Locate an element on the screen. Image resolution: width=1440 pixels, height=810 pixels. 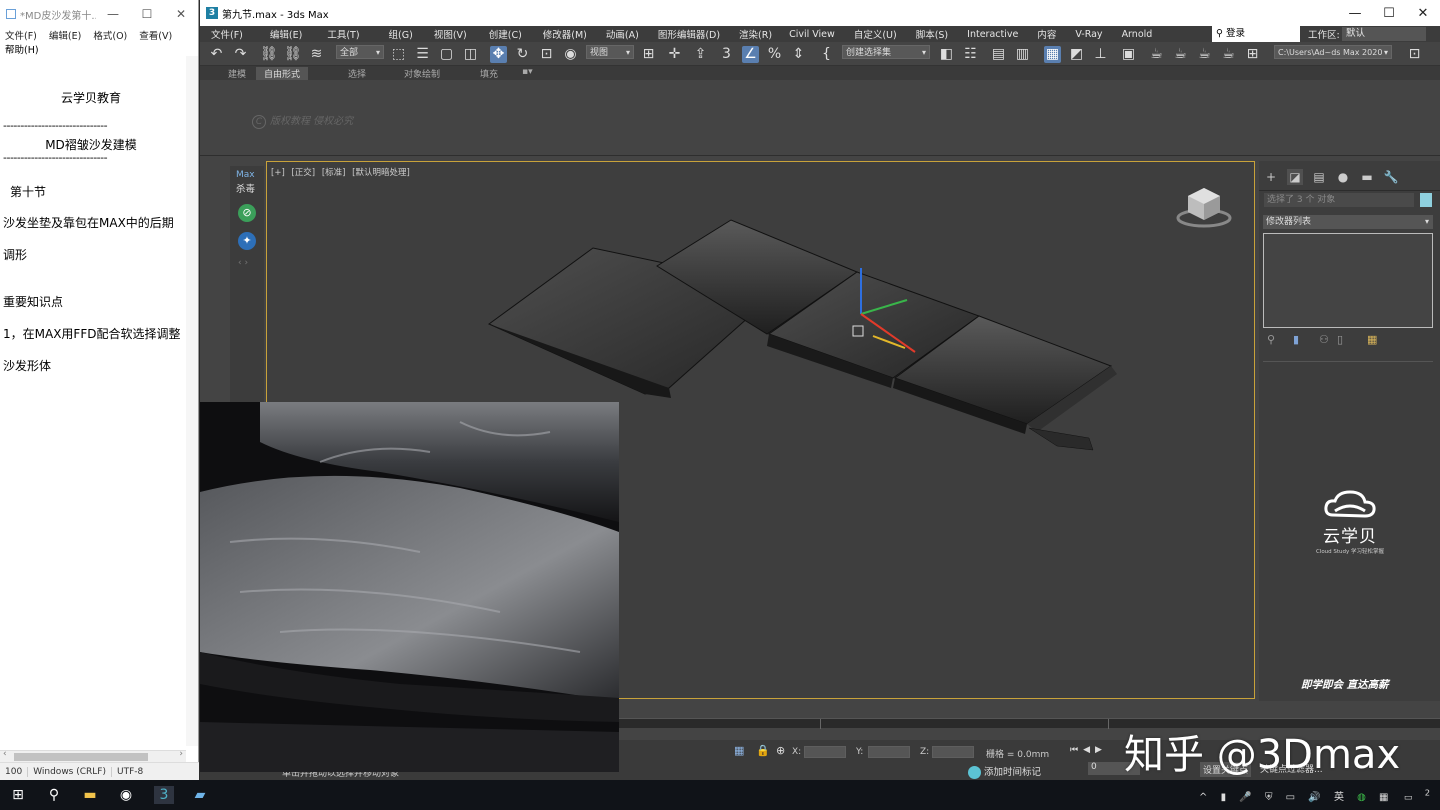
menu-item: 编辑(E) is located at coordinates (283, 34).